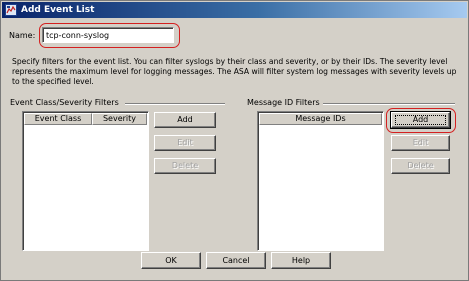 The height and width of the screenshot is (281, 469). What do you see at coordinates (11, 10) in the screenshot?
I see `asdm-app-icon` at bounding box center [11, 10].